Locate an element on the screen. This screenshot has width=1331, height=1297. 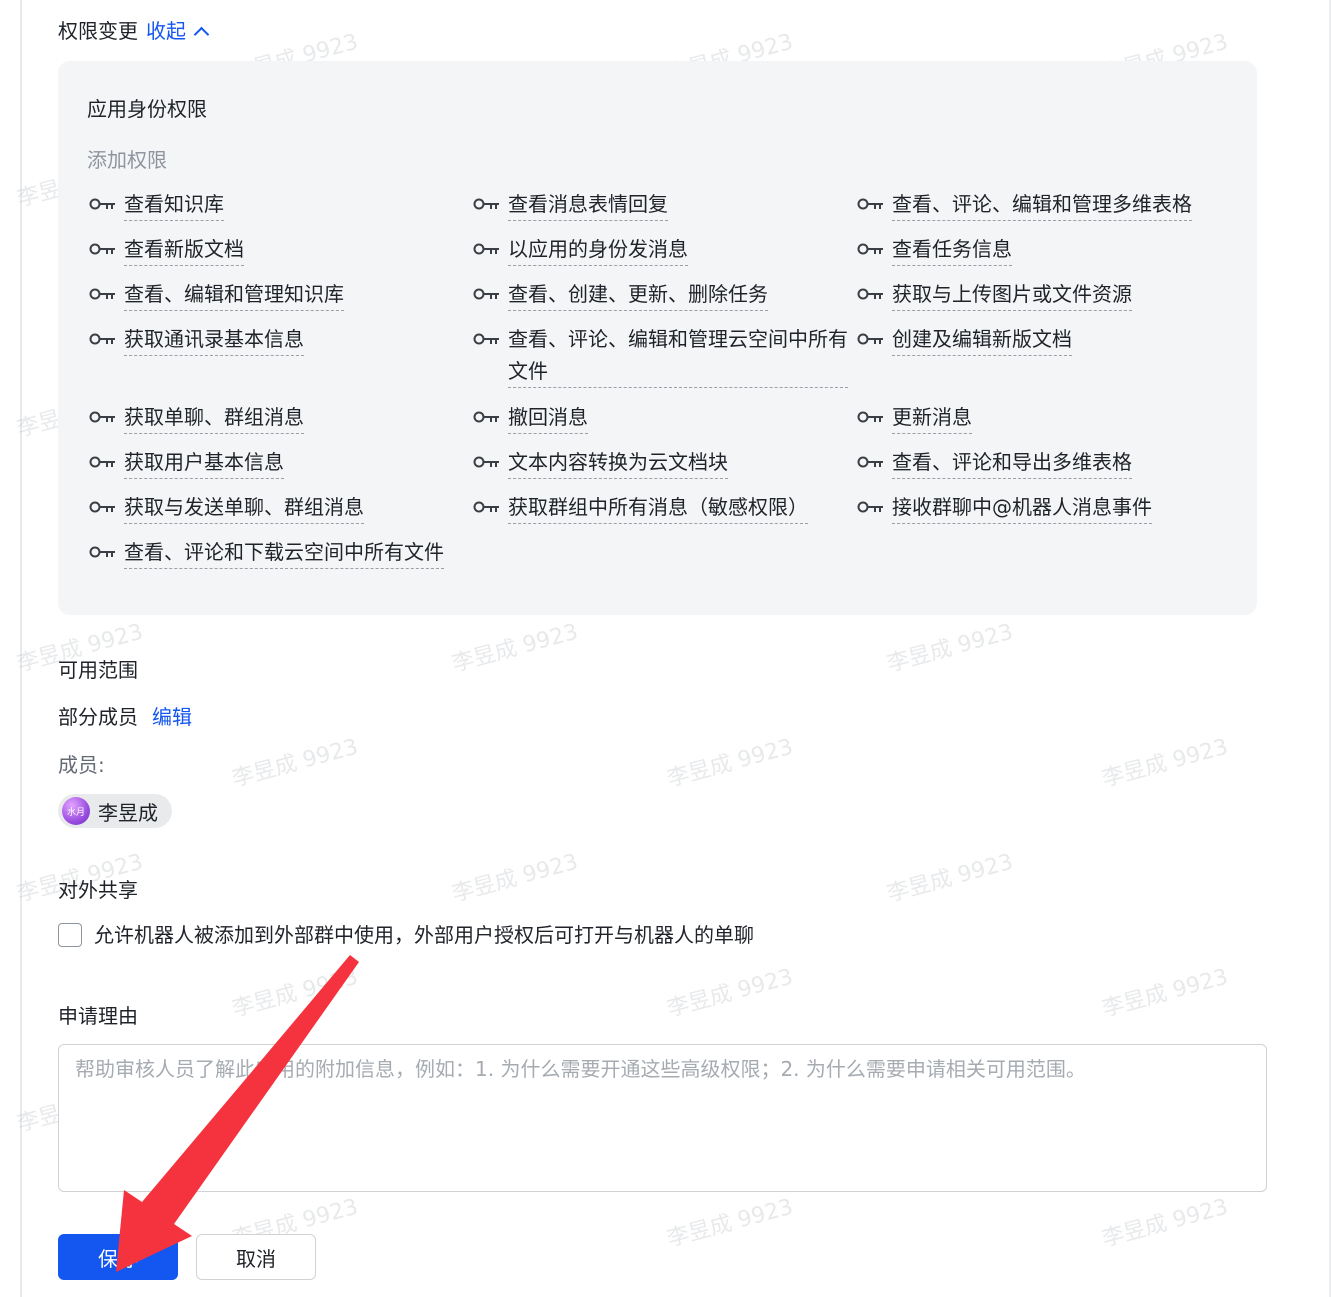
permission-item: 查看、创建、更新、删除任务 is located at coordinates (660, 294).